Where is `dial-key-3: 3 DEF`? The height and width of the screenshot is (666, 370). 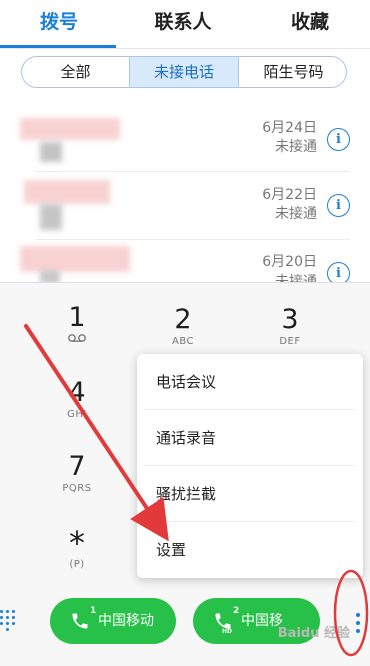 dial-key-3: 3 DEF is located at coordinates (290, 326).